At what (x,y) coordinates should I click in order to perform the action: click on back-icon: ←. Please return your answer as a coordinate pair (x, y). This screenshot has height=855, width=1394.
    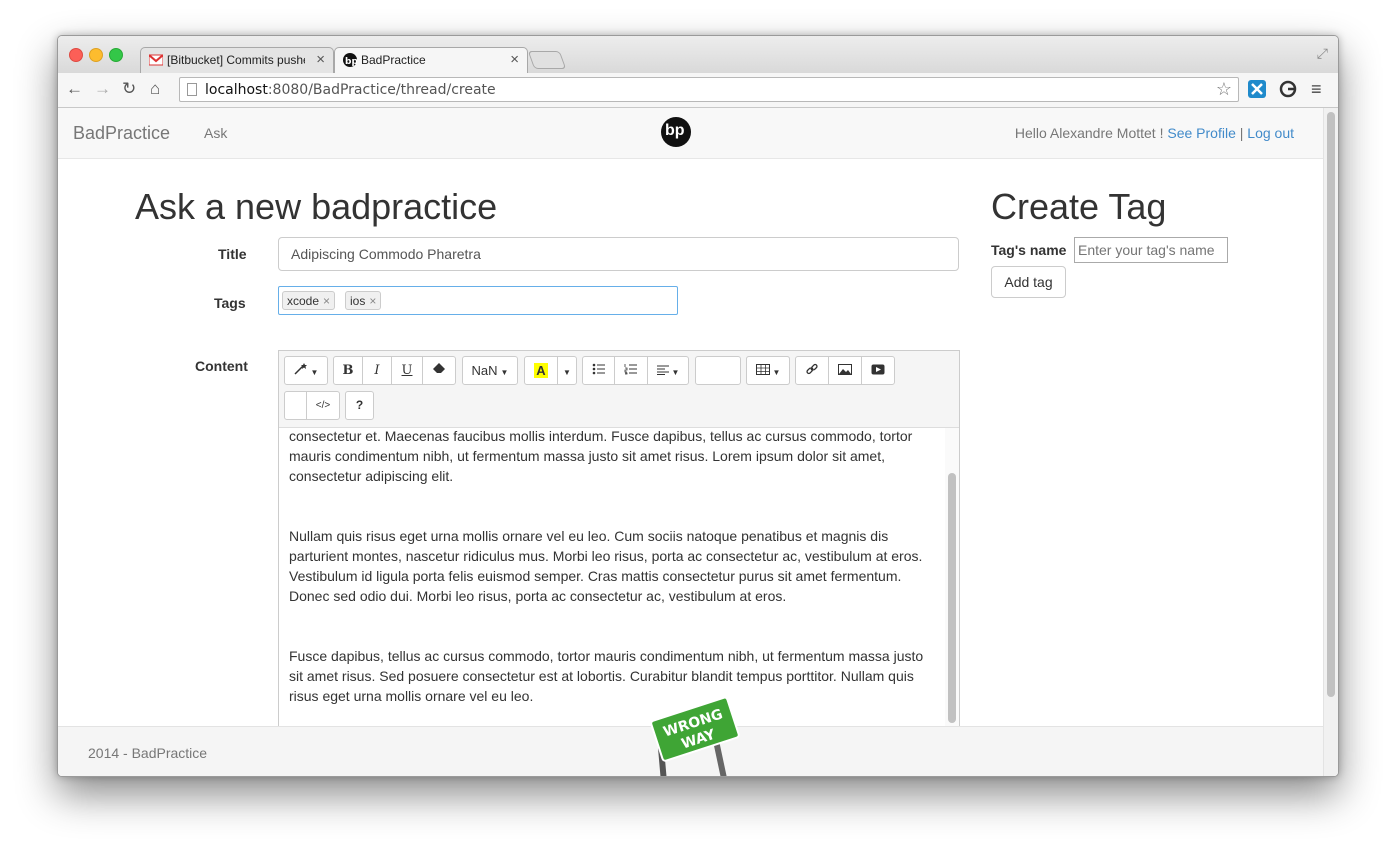
    Looking at the image, I should click on (74, 89).